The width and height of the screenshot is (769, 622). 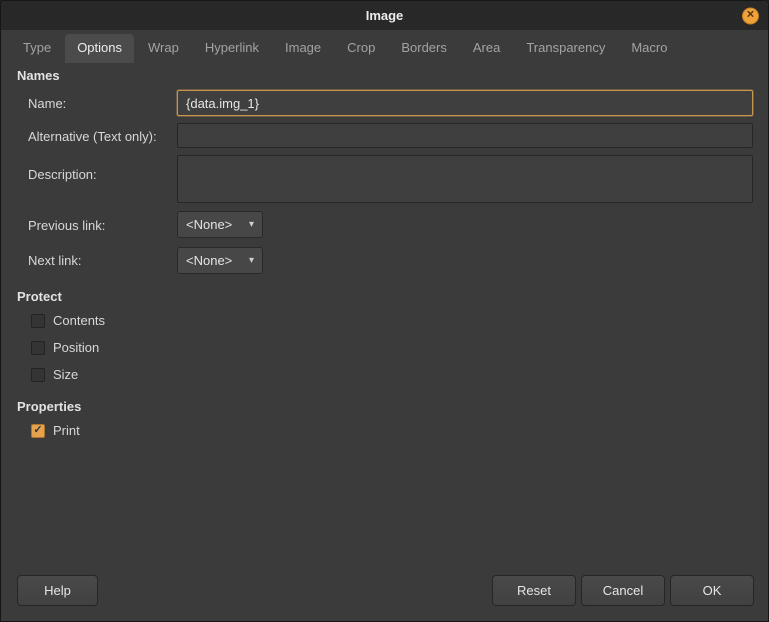 I want to click on position-checkbox: ✓, so click(x=38, y=347).